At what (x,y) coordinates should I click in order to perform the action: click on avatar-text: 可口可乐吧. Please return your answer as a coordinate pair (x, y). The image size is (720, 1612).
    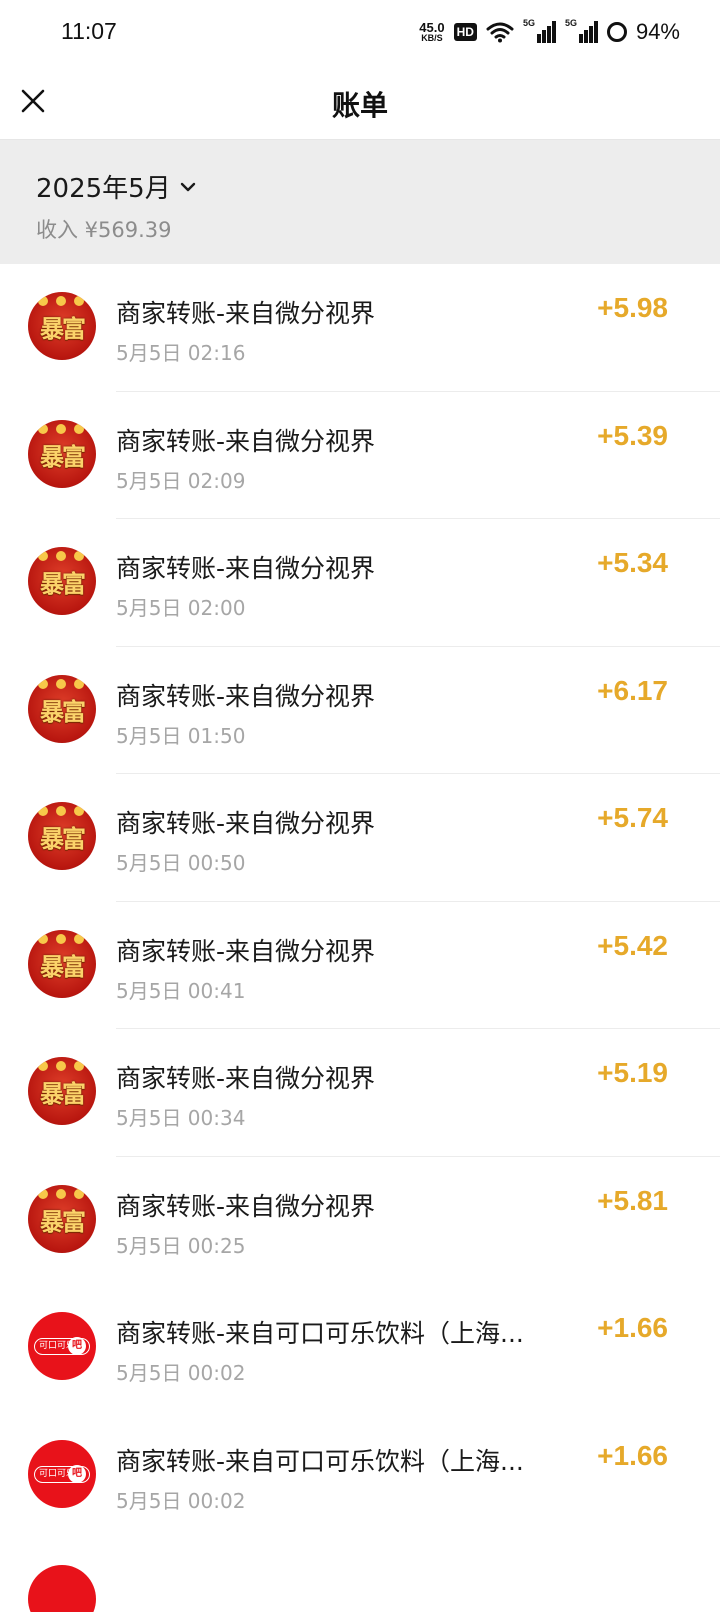
    Looking at the image, I should click on (62, 1473).